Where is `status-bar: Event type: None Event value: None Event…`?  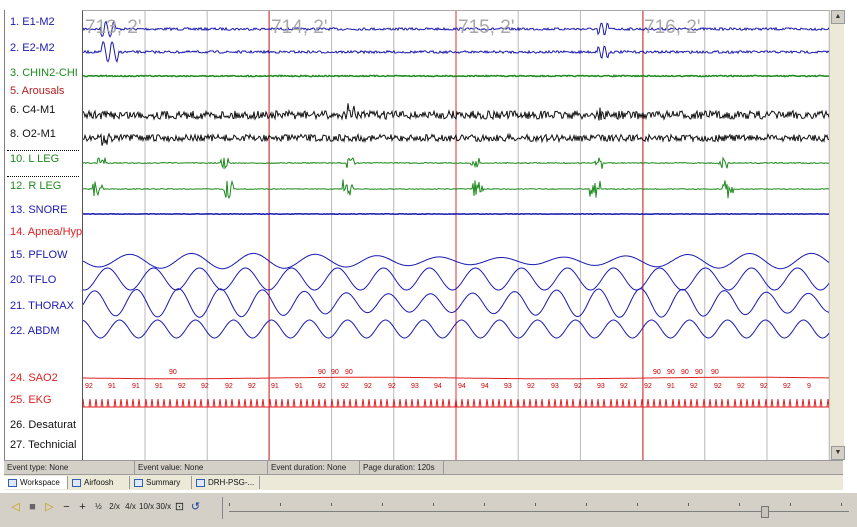
status-bar: Event type: None Event value: None Event… is located at coordinates (423, 467).